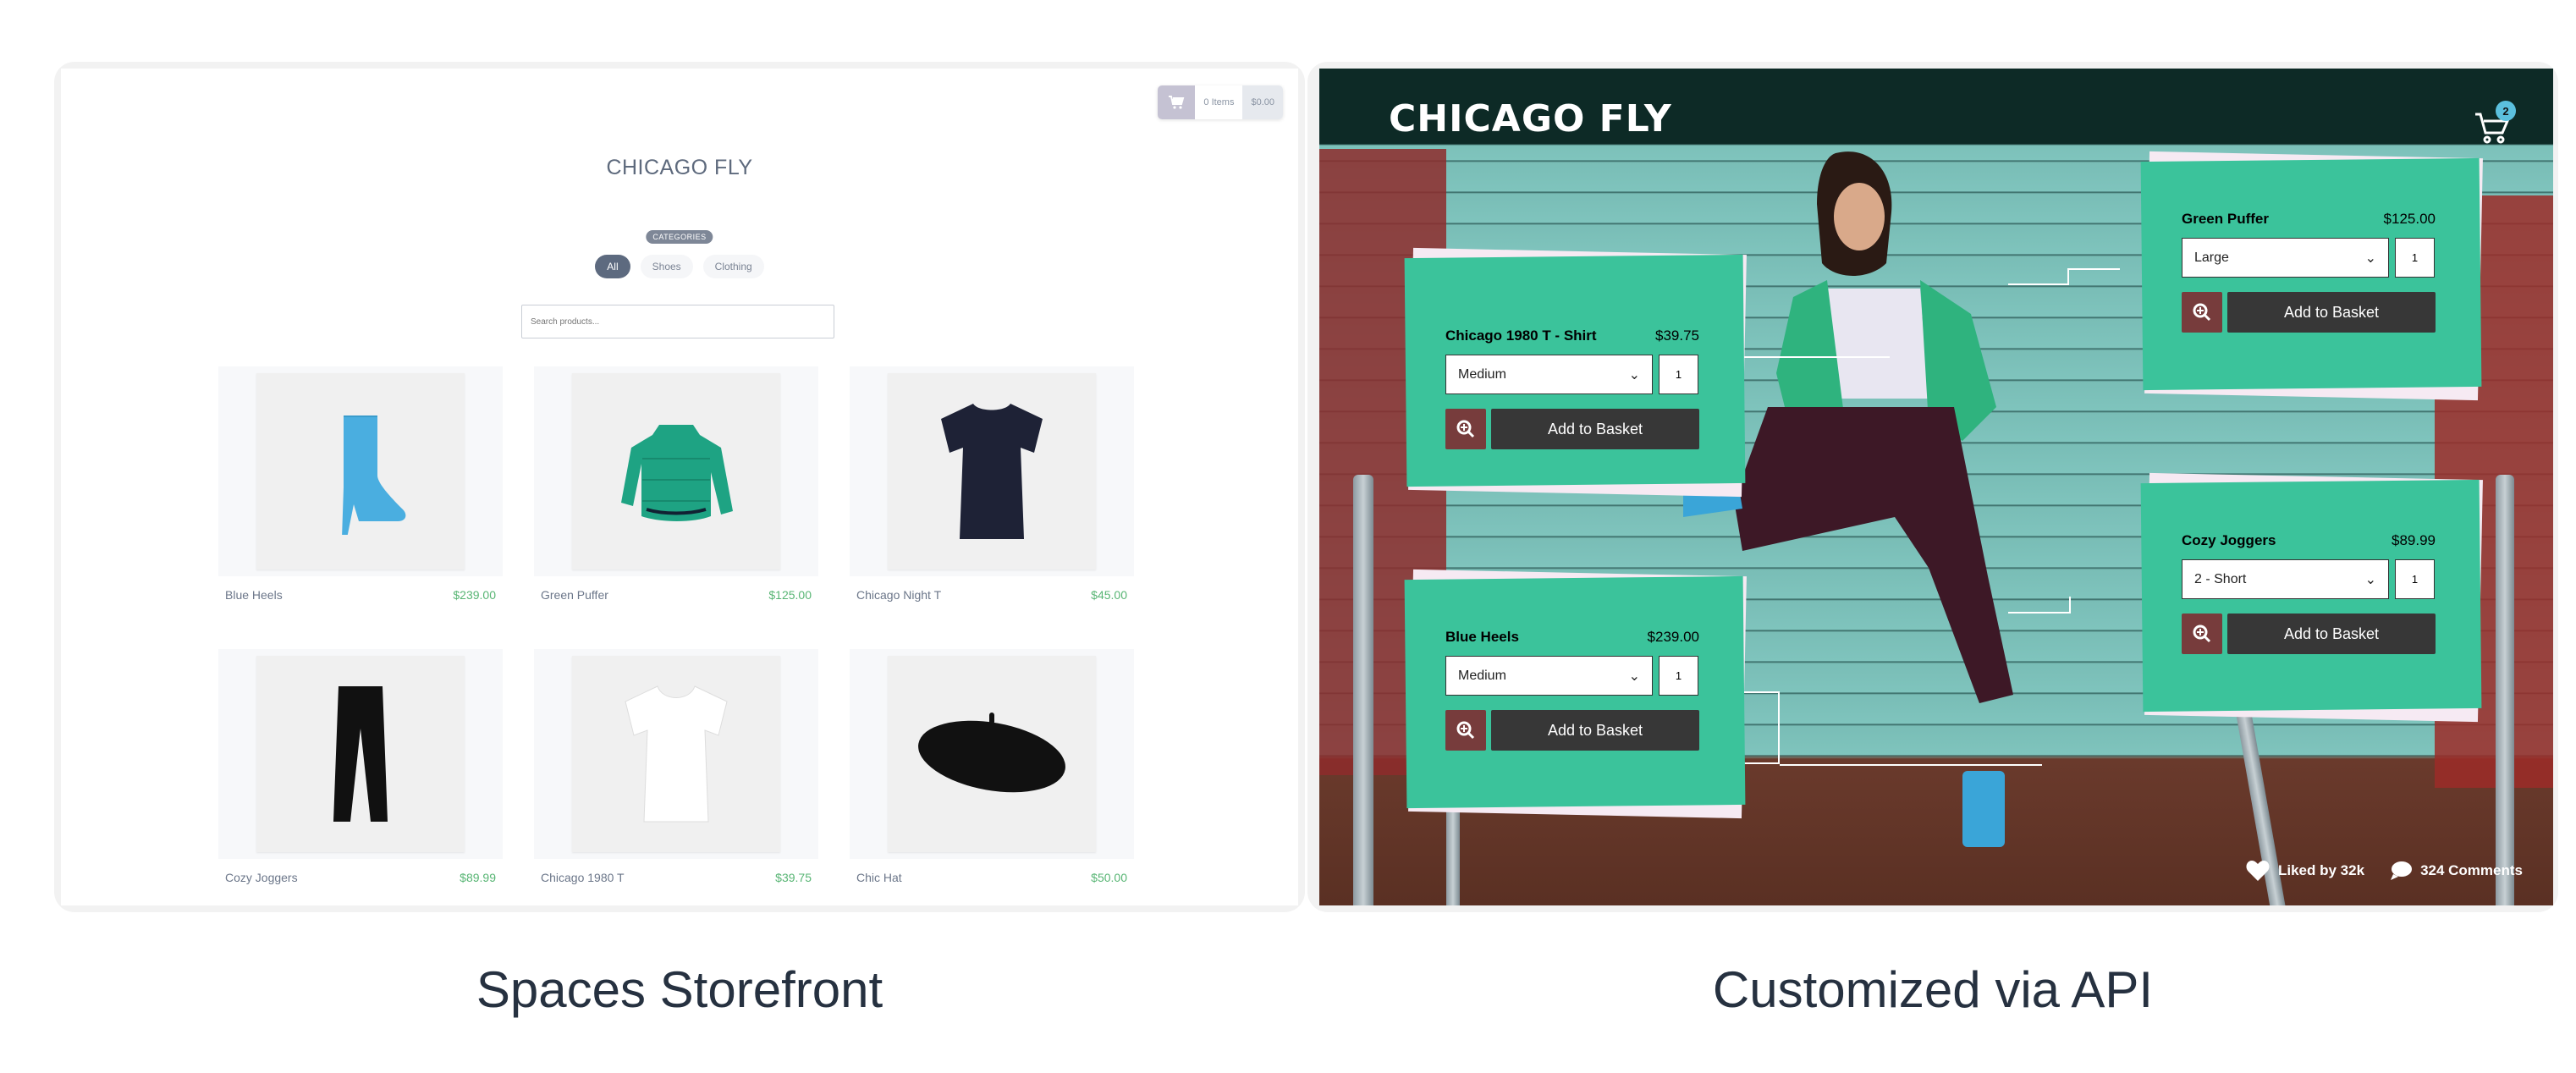  What do you see at coordinates (612, 266) in the screenshot?
I see `category-all: All` at bounding box center [612, 266].